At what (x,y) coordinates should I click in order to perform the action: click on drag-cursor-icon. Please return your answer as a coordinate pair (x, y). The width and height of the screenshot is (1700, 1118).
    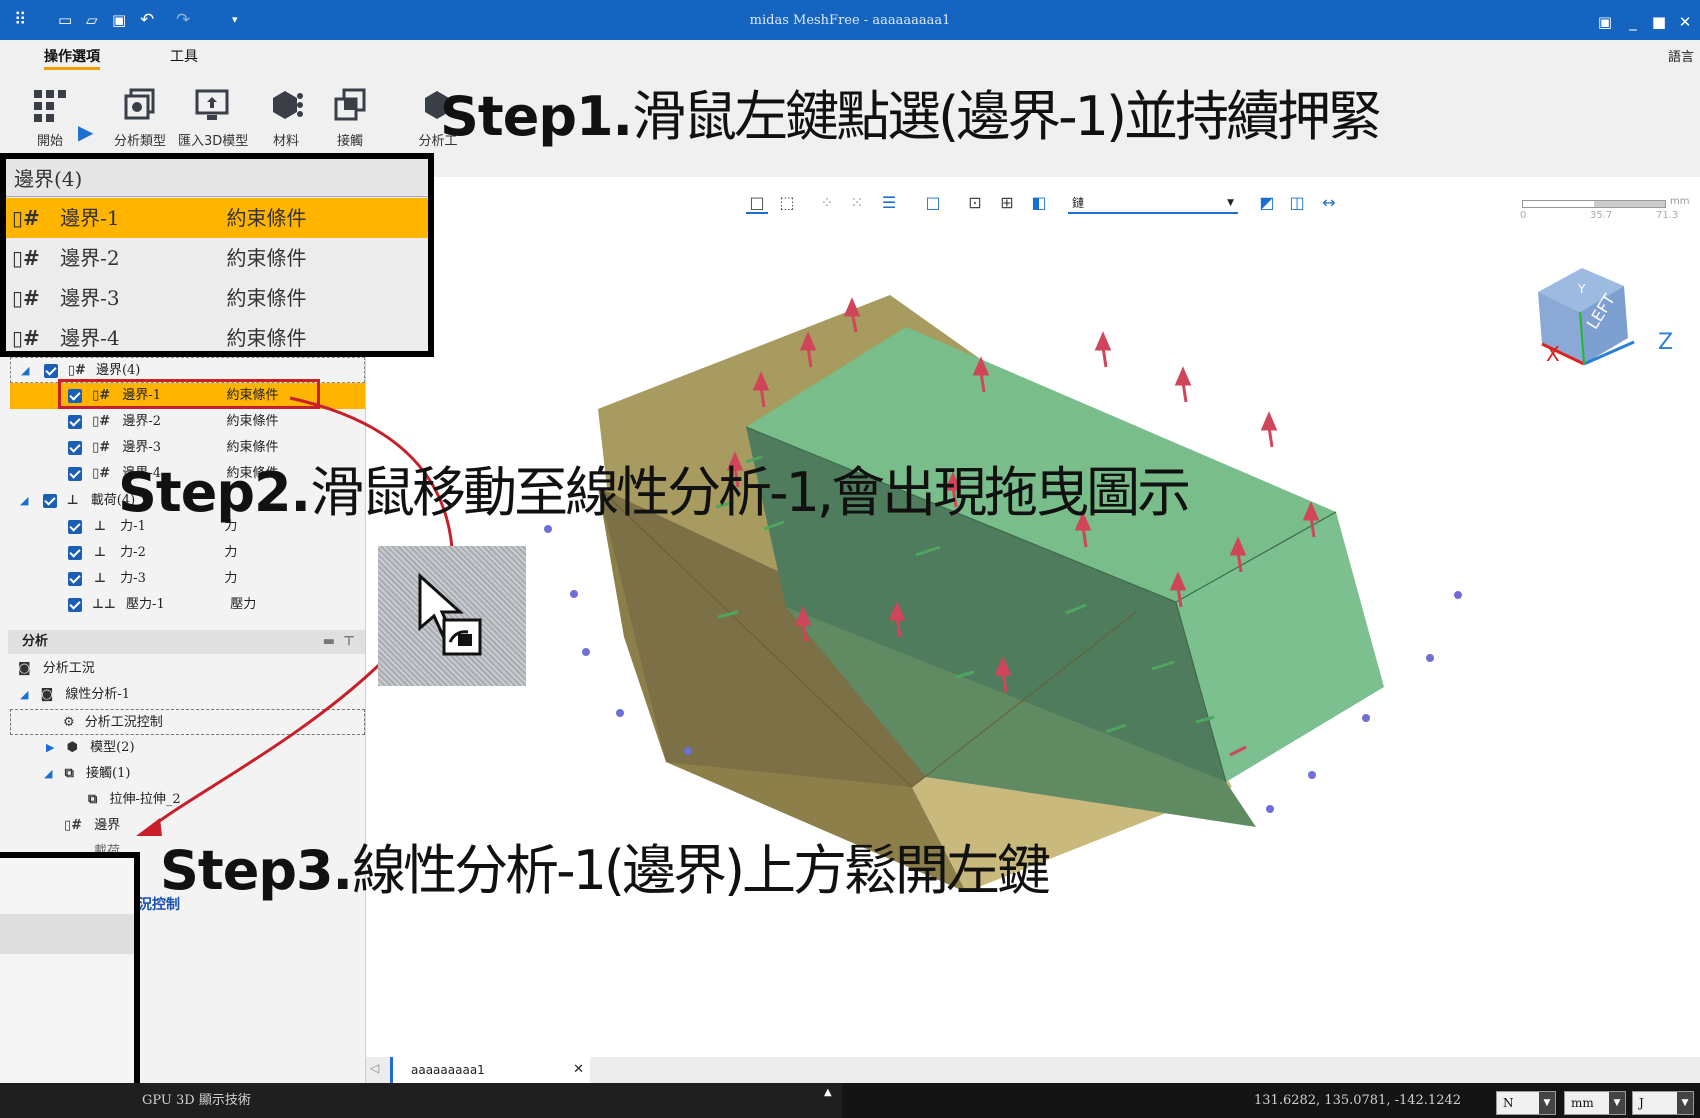
    Looking at the image, I should click on (450, 614).